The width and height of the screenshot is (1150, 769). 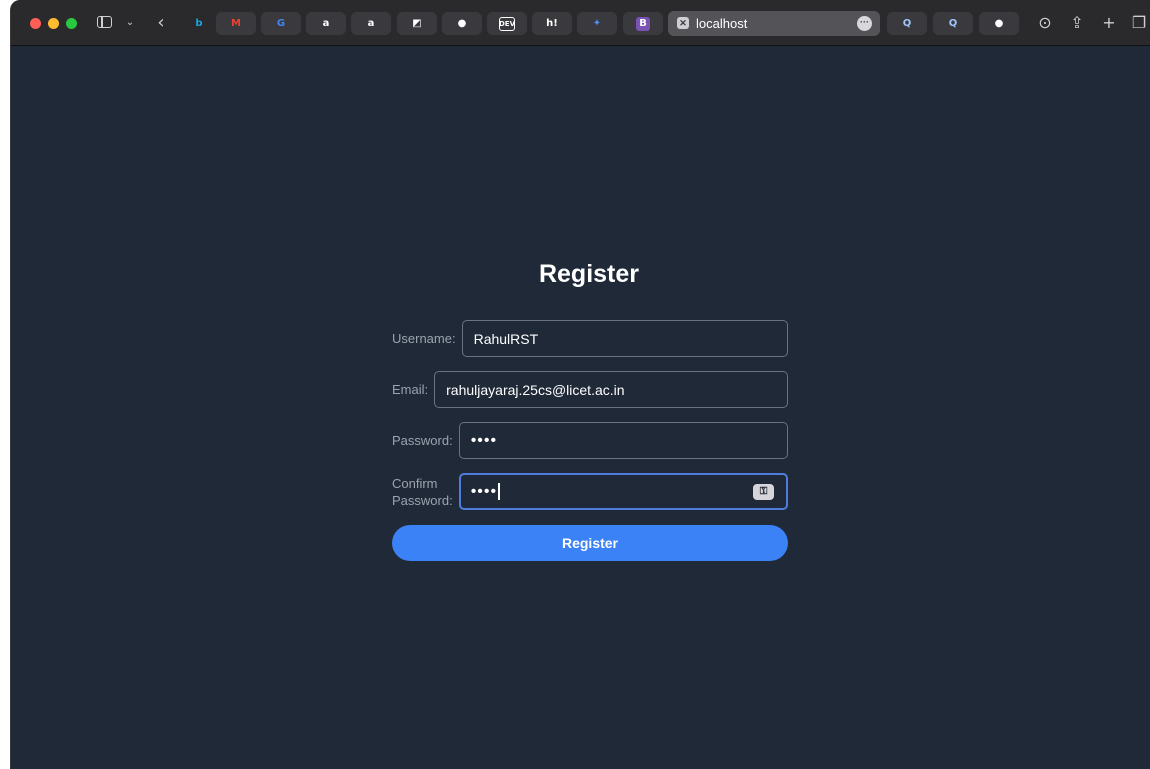 I want to click on favorite-bootstrap: B, so click(x=643, y=23).